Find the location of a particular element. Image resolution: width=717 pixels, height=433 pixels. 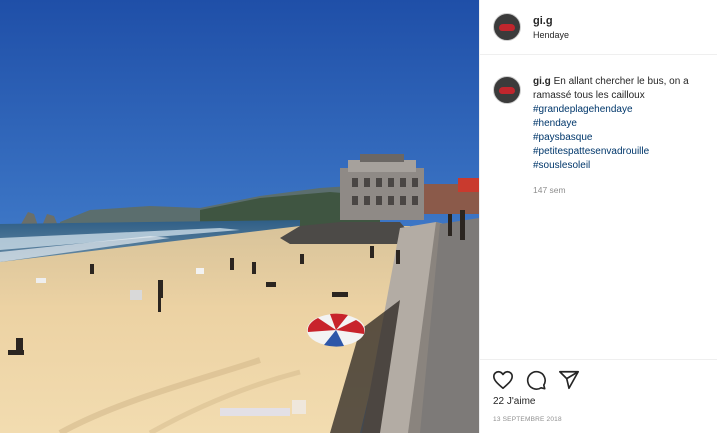

post-time-ago: 147 sem is located at coordinates (549, 190).